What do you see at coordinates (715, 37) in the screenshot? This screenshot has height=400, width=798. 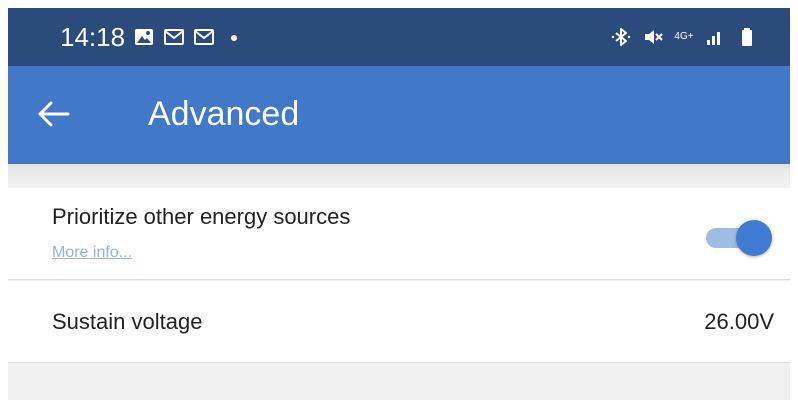 I see `signal-icon` at bounding box center [715, 37].